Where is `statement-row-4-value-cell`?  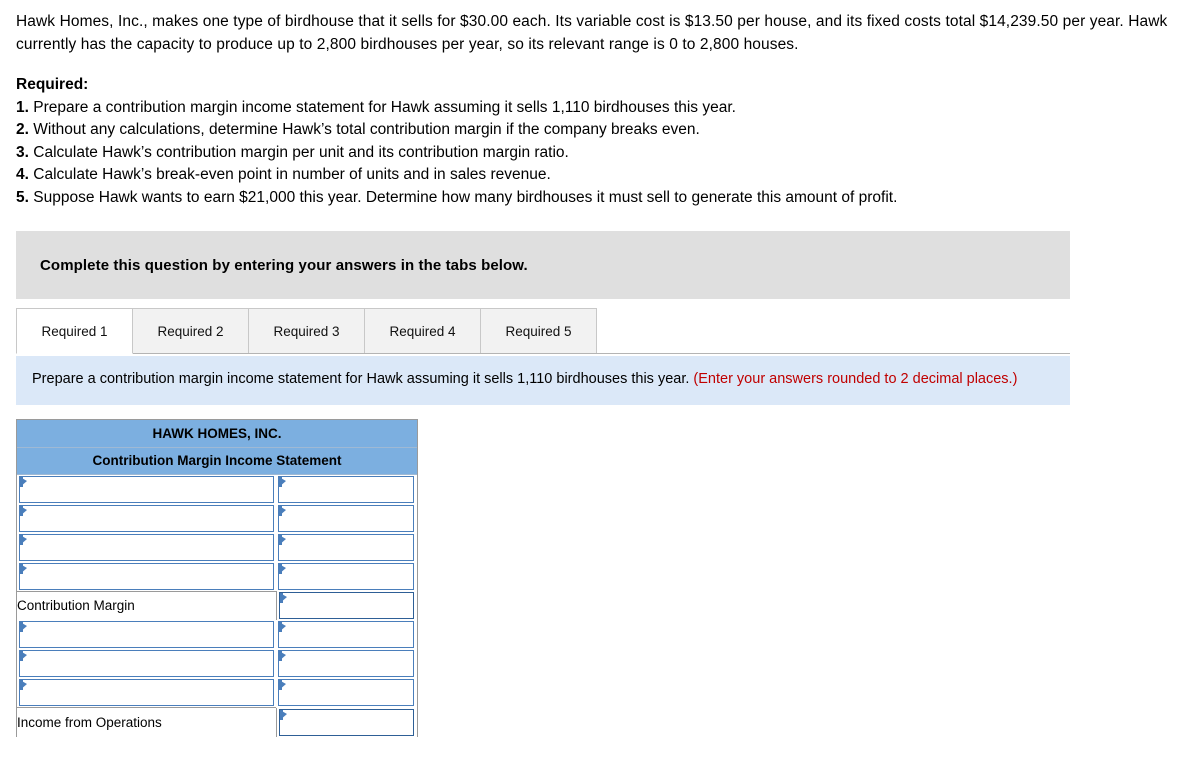
statement-row-4-value-cell is located at coordinates (347, 576).